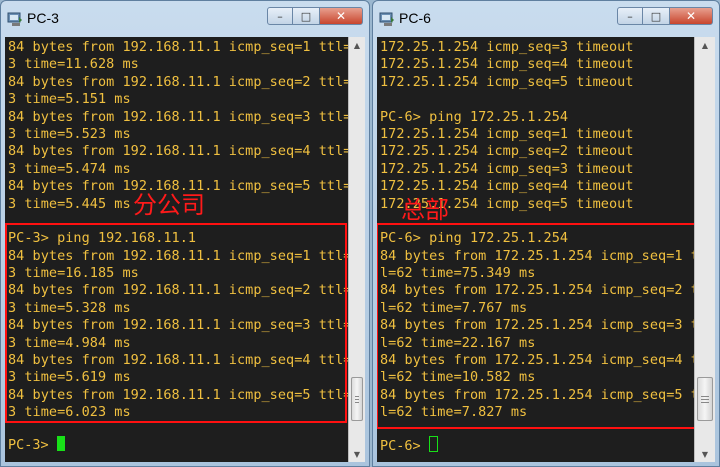 The width and height of the screenshot is (720, 467). I want to click on window-title: PC-3, so click(43, 18).